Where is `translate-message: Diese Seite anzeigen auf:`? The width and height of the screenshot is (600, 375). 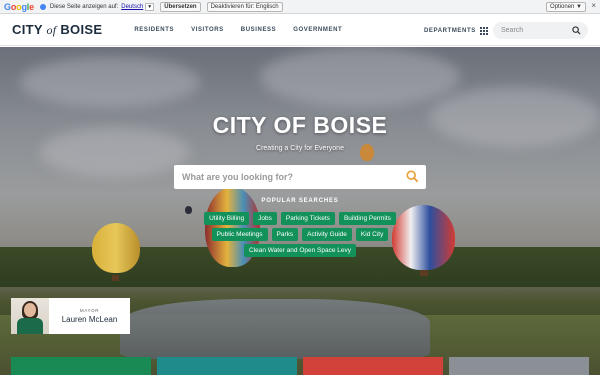
translate-message: Diese Seite anzeigen auf: is located at coordinates (84, 6).